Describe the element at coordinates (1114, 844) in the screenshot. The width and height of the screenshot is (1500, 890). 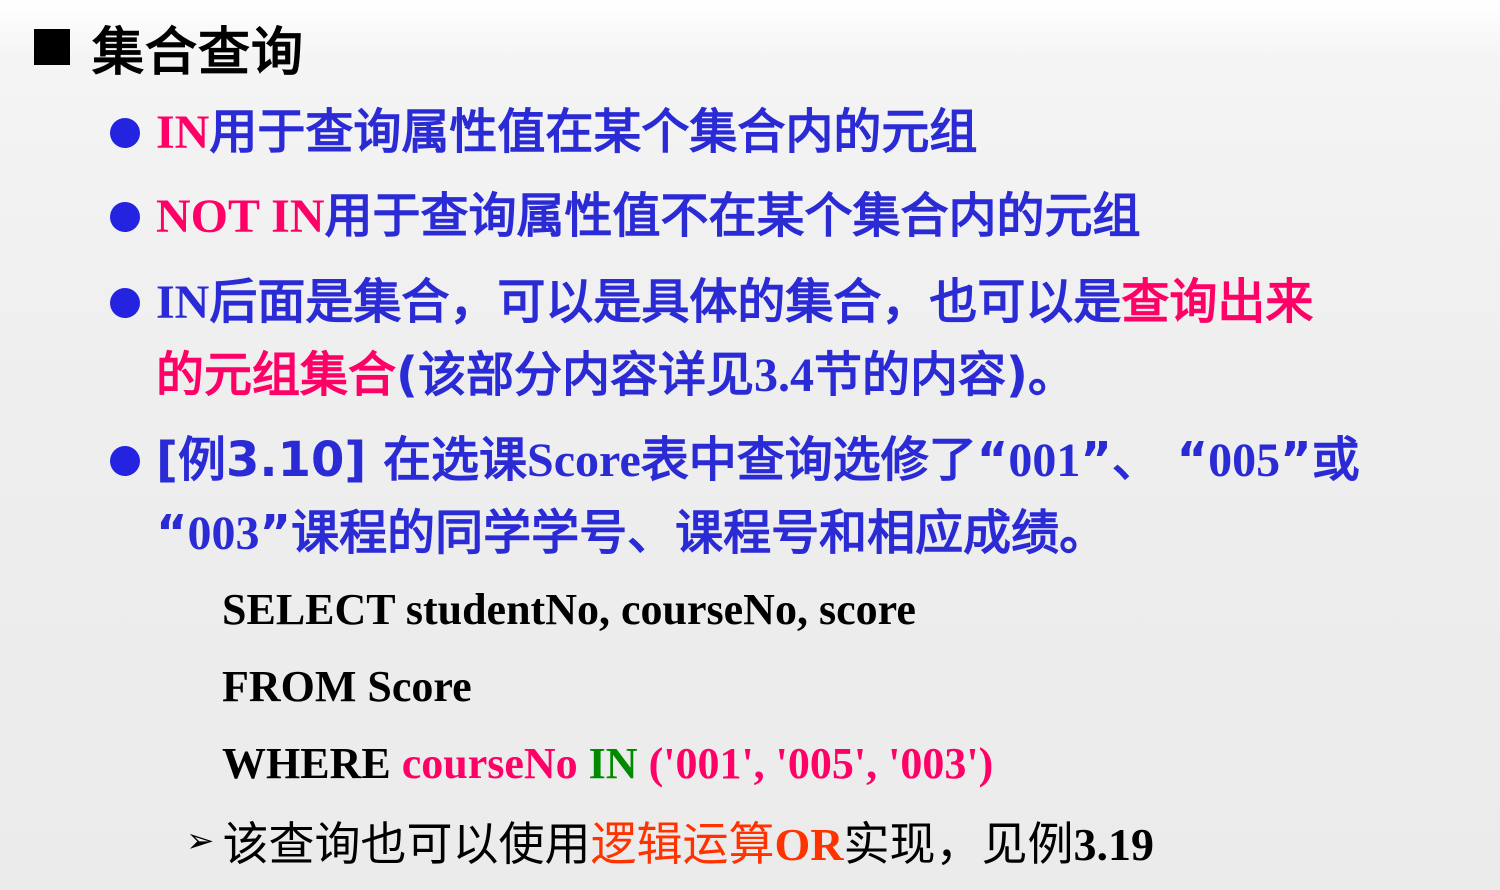
I see `example-ref: 3.19` at that location.